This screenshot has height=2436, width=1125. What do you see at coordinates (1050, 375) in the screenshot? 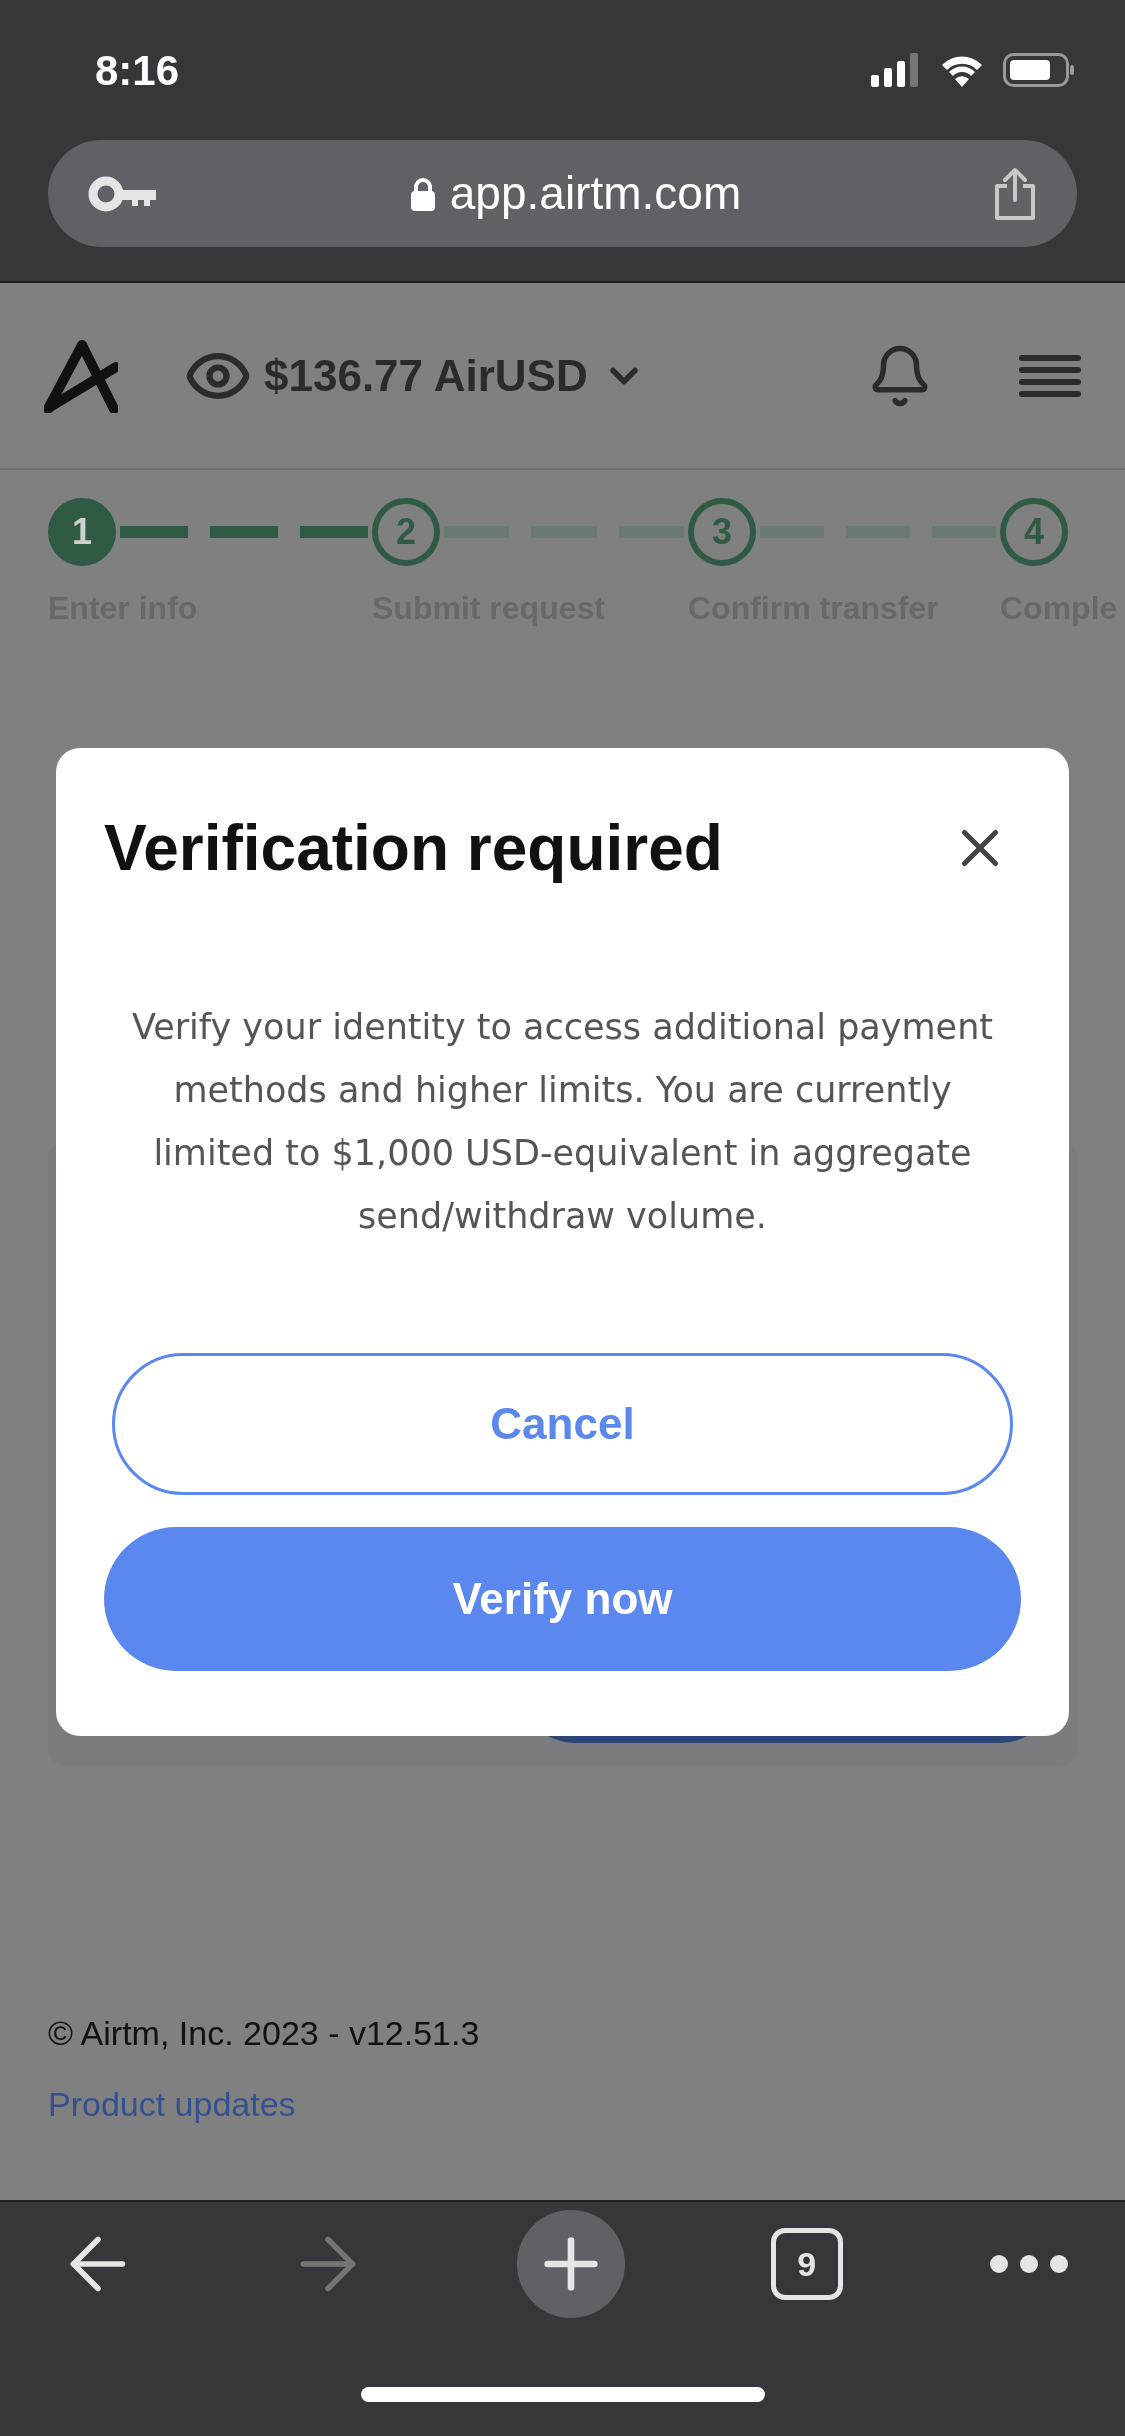
I see `menu-icon` at bounding box center [1050, 375].